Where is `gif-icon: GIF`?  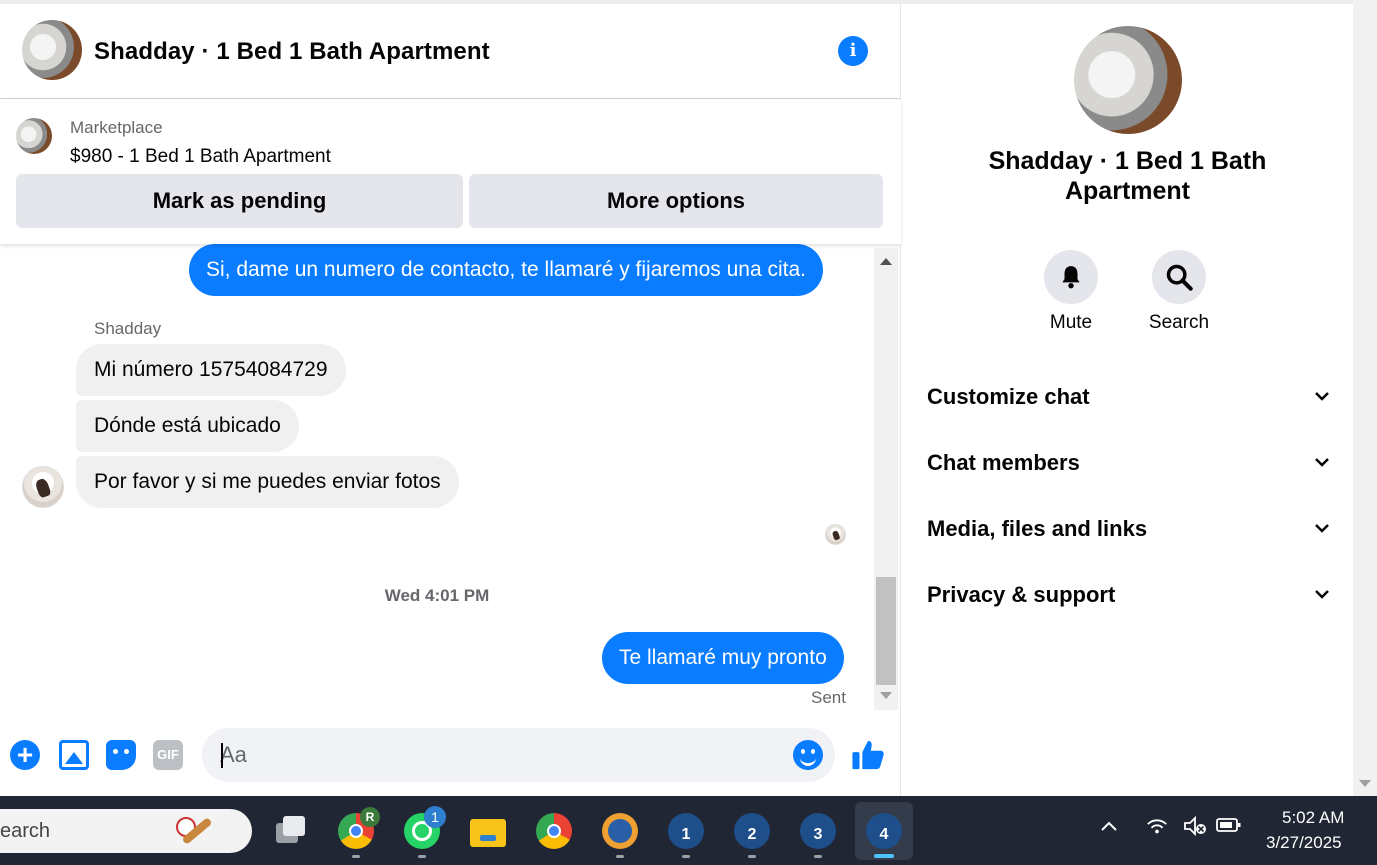 gif-icon: GIF is located at coordinates (168, 755).